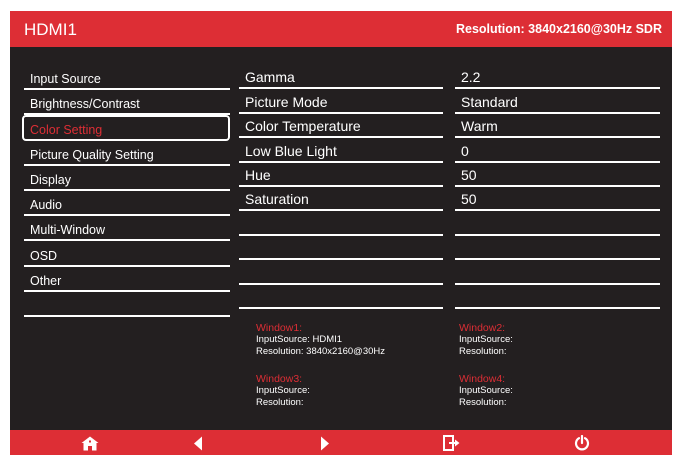 The height and width of the screenshot is (466, 682). I want to click on setting-value-hue: 50, so click(557, 175).